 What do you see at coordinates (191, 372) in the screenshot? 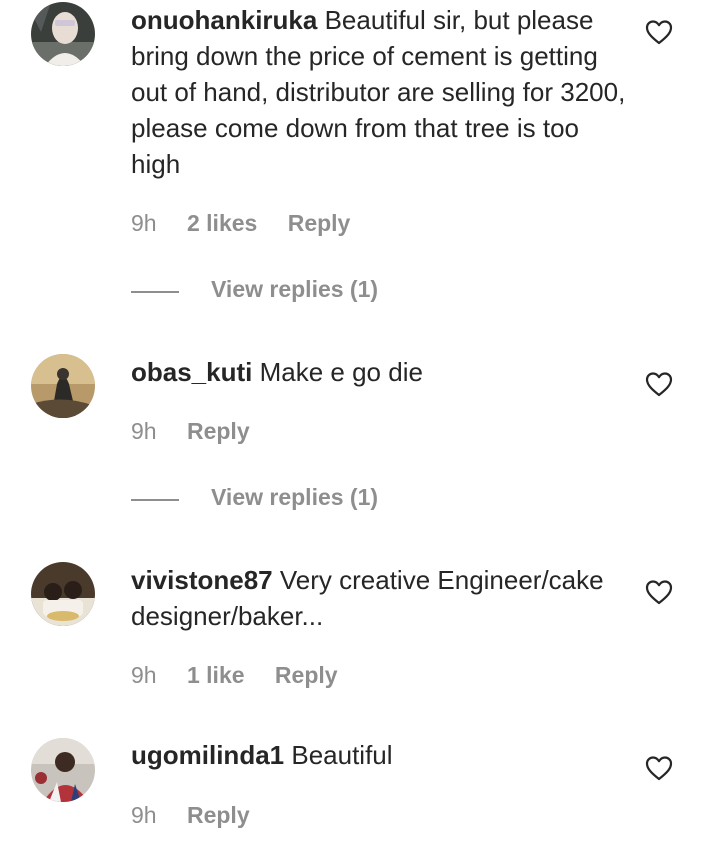
I see `comment-username: obas_kuti` at bounding box center [191, 372].